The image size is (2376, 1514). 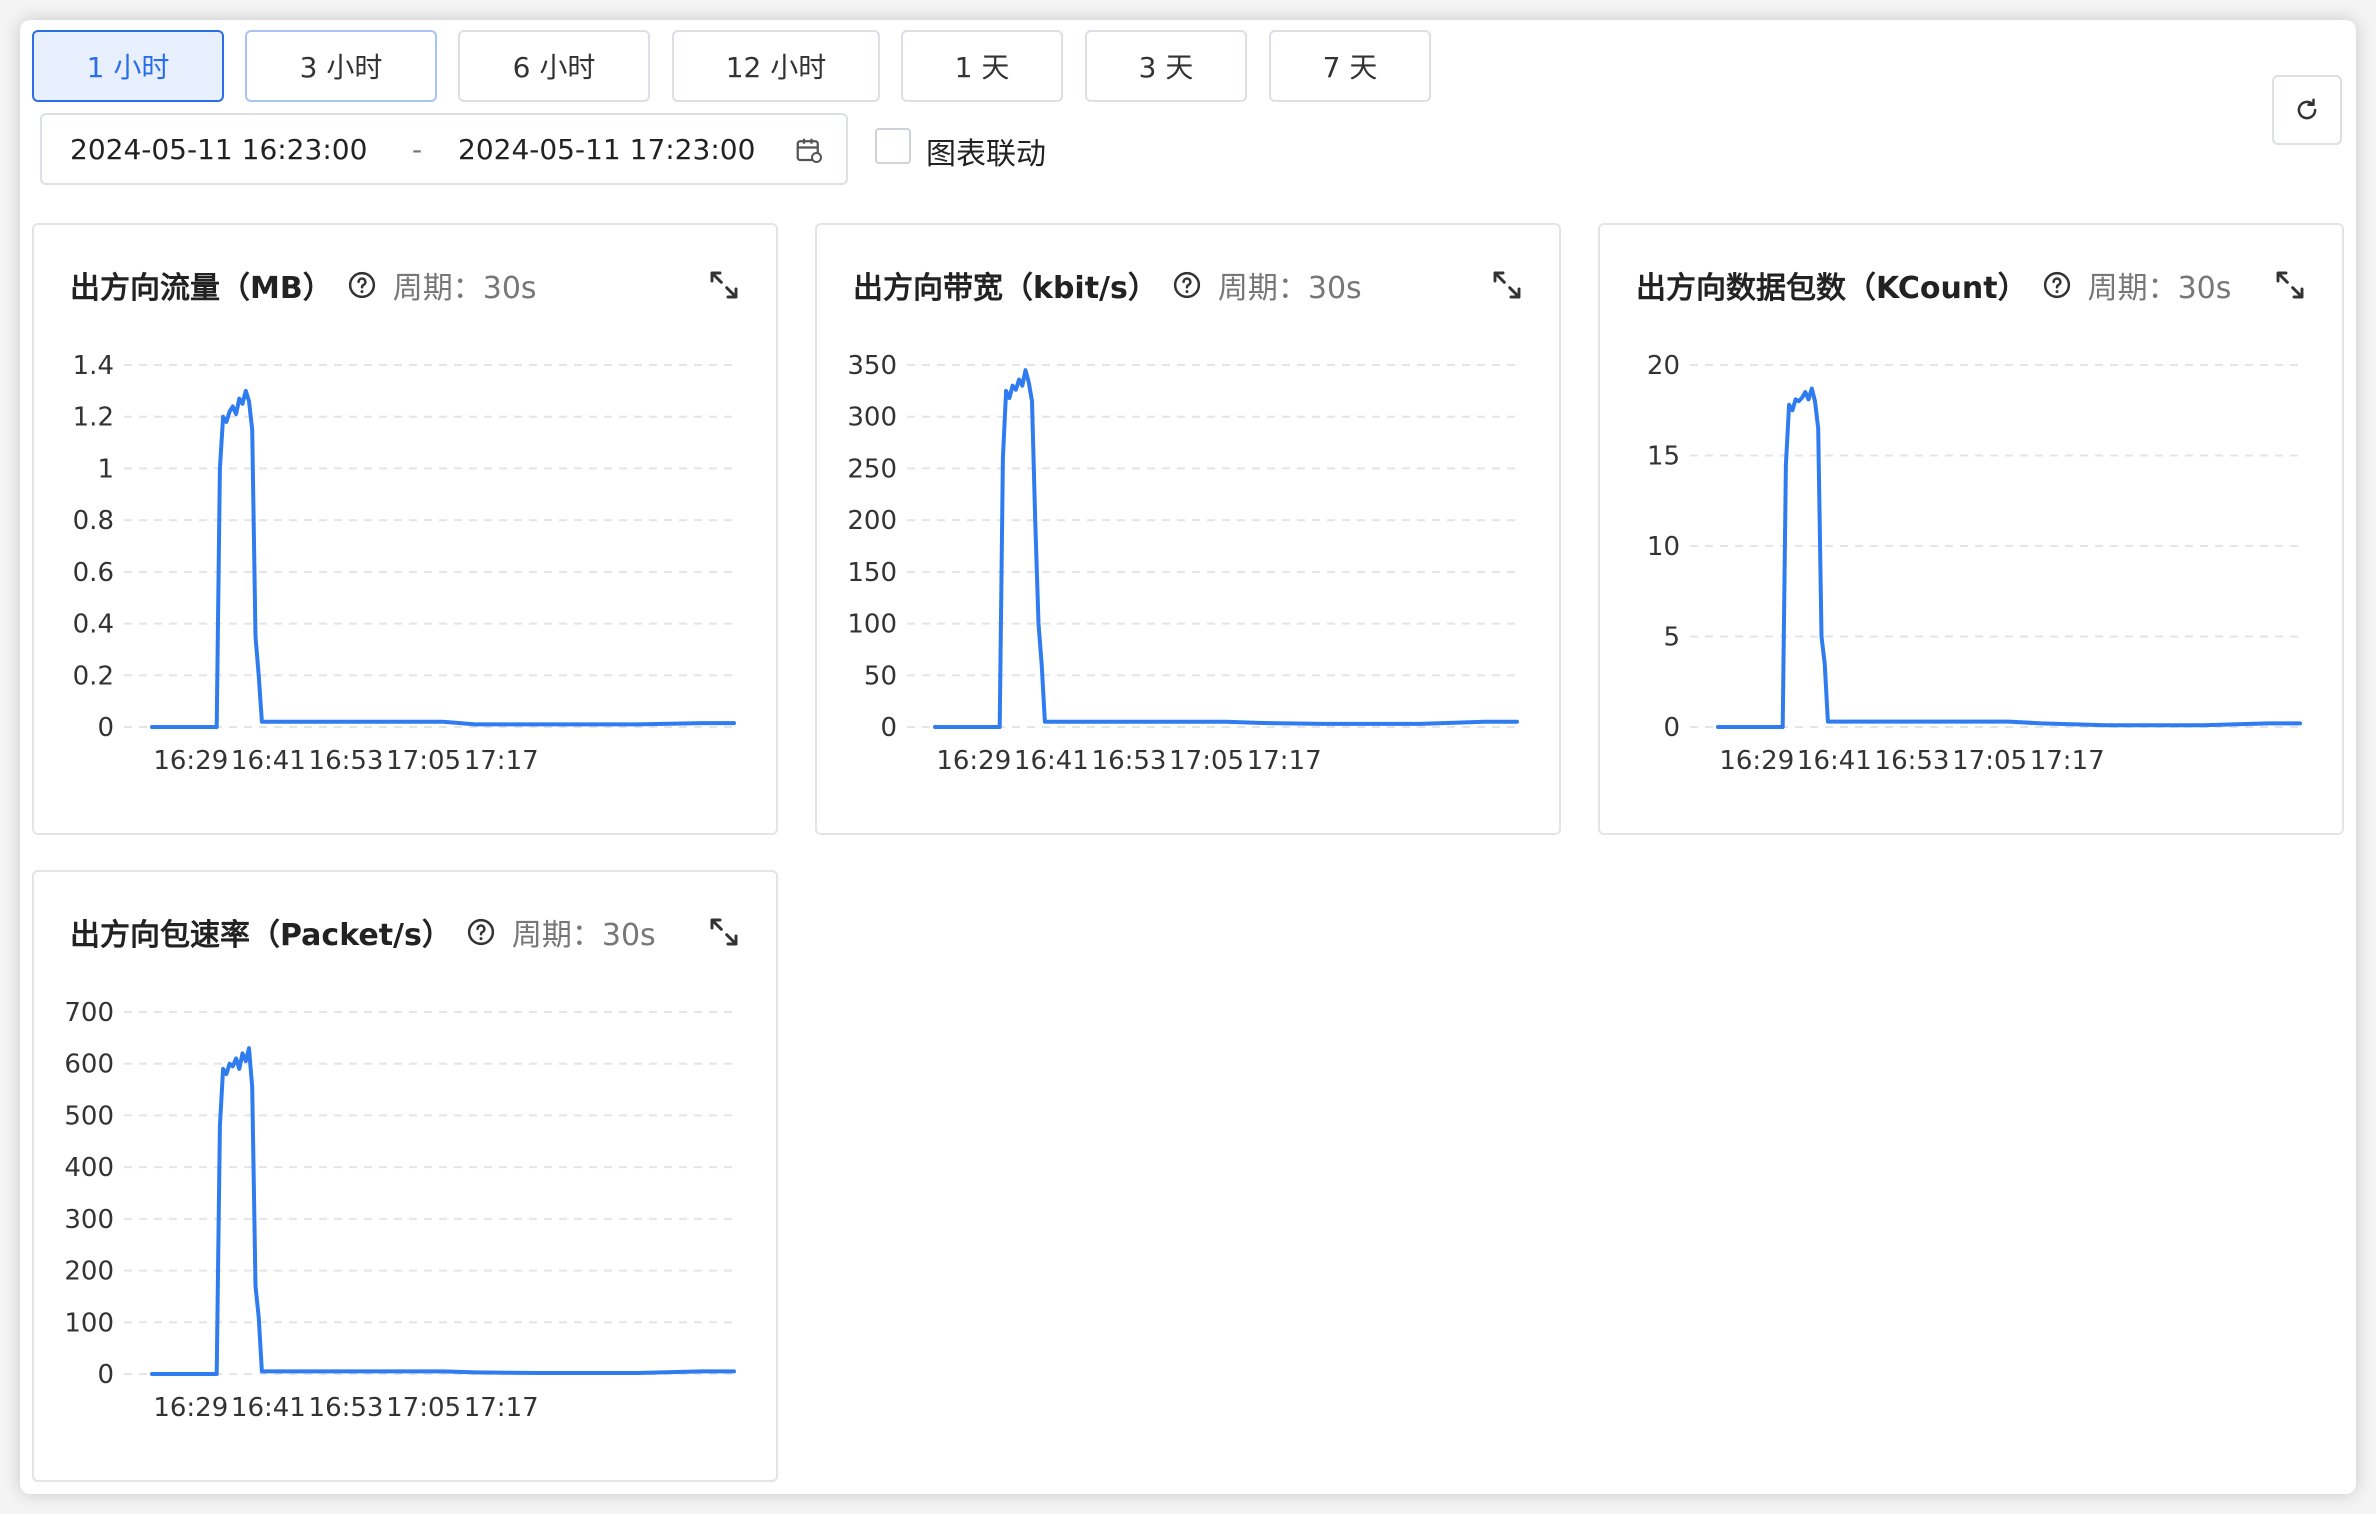 I want to click on y-tick-label: 1.4, so click(x=93, y=366).